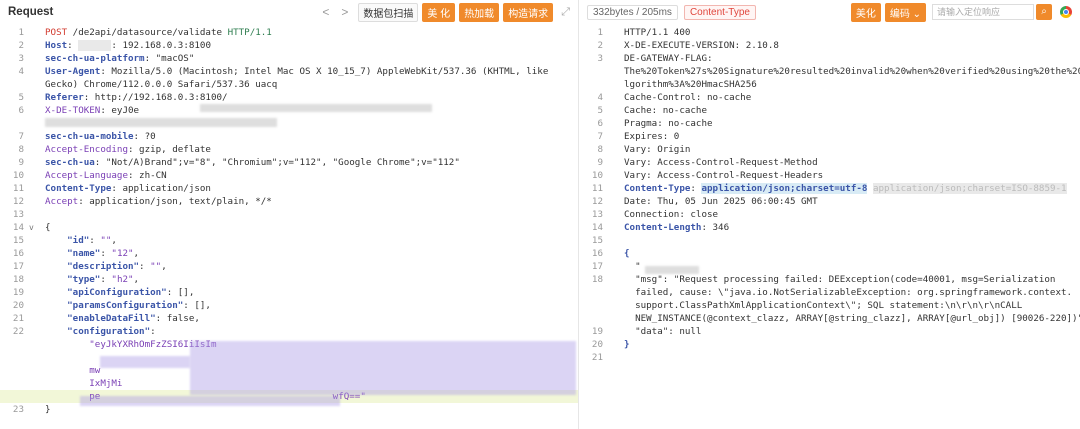  Describe the element at coordinates (106, 292) in the screenshot. I see `code-token: "apiConfiguration"` at that location.